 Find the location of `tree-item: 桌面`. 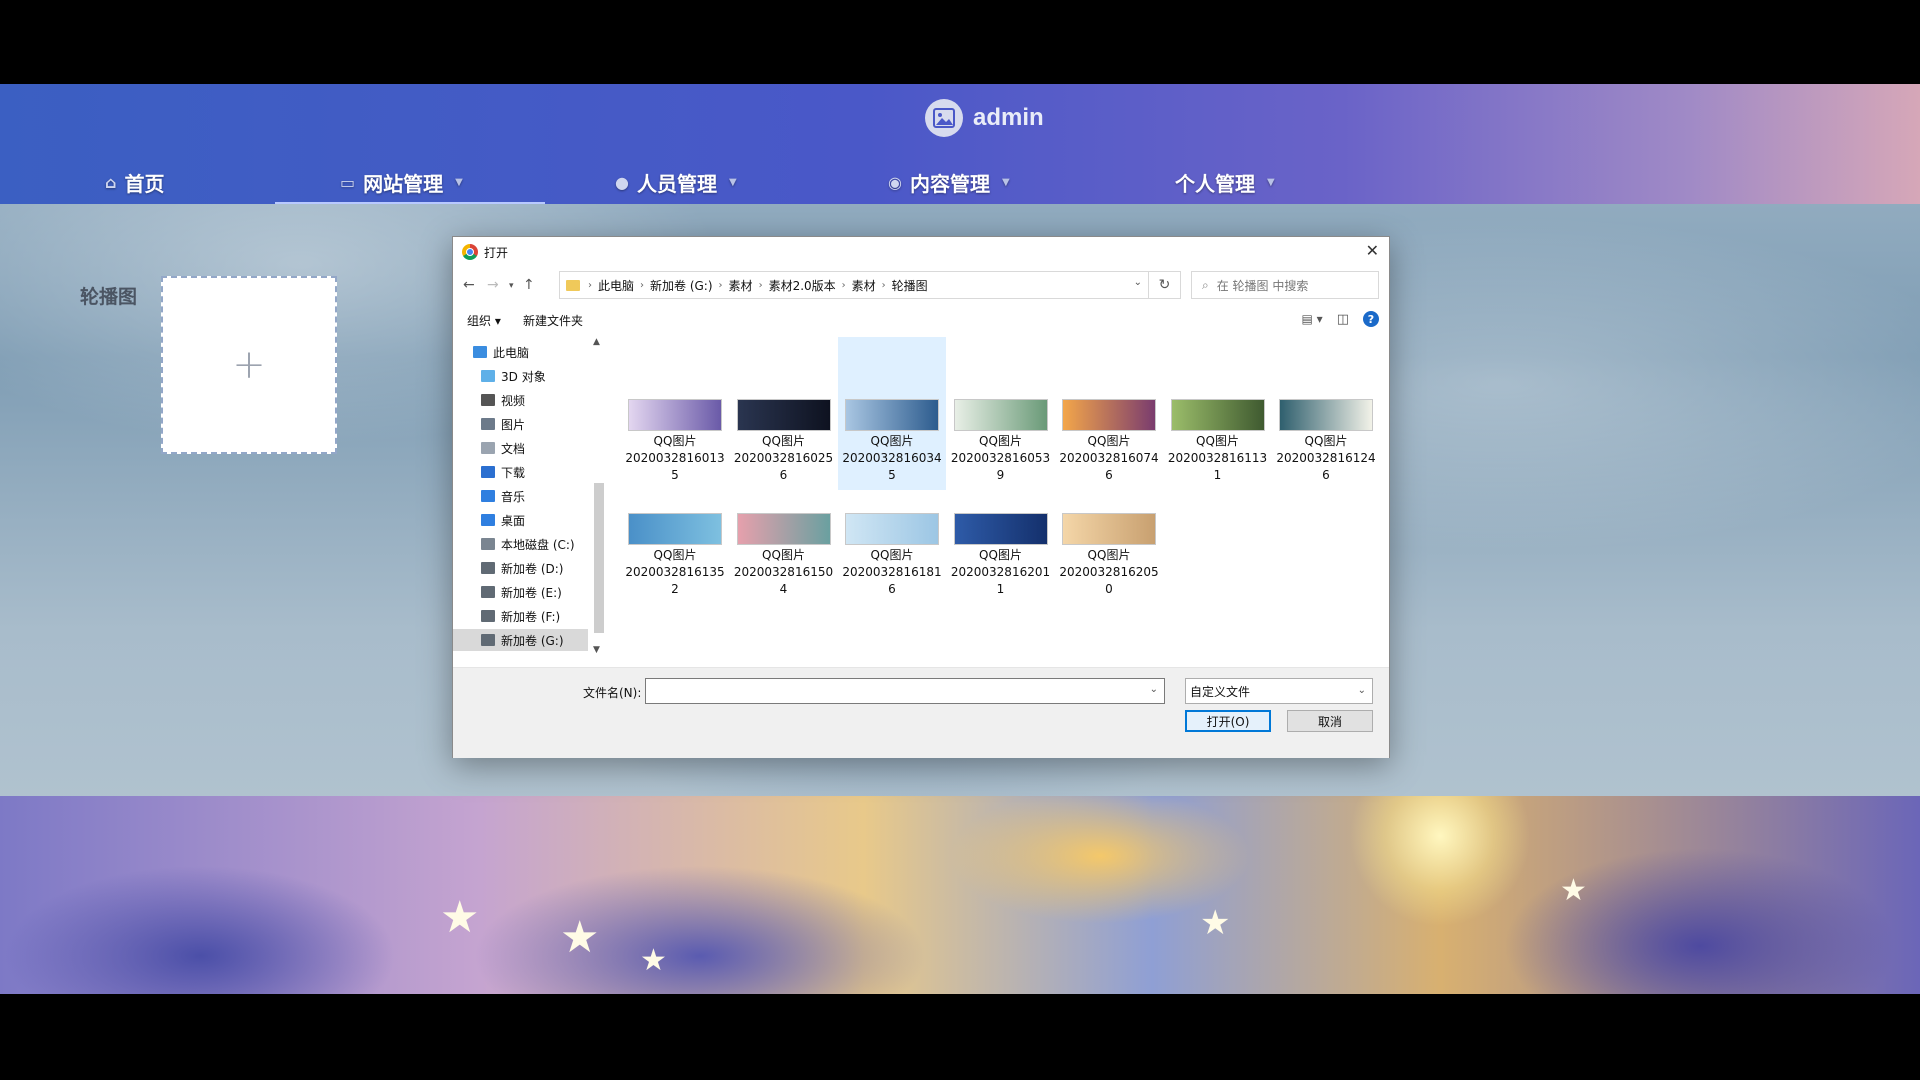

tree-item: 桌面 is located at coordinates (520, 520).